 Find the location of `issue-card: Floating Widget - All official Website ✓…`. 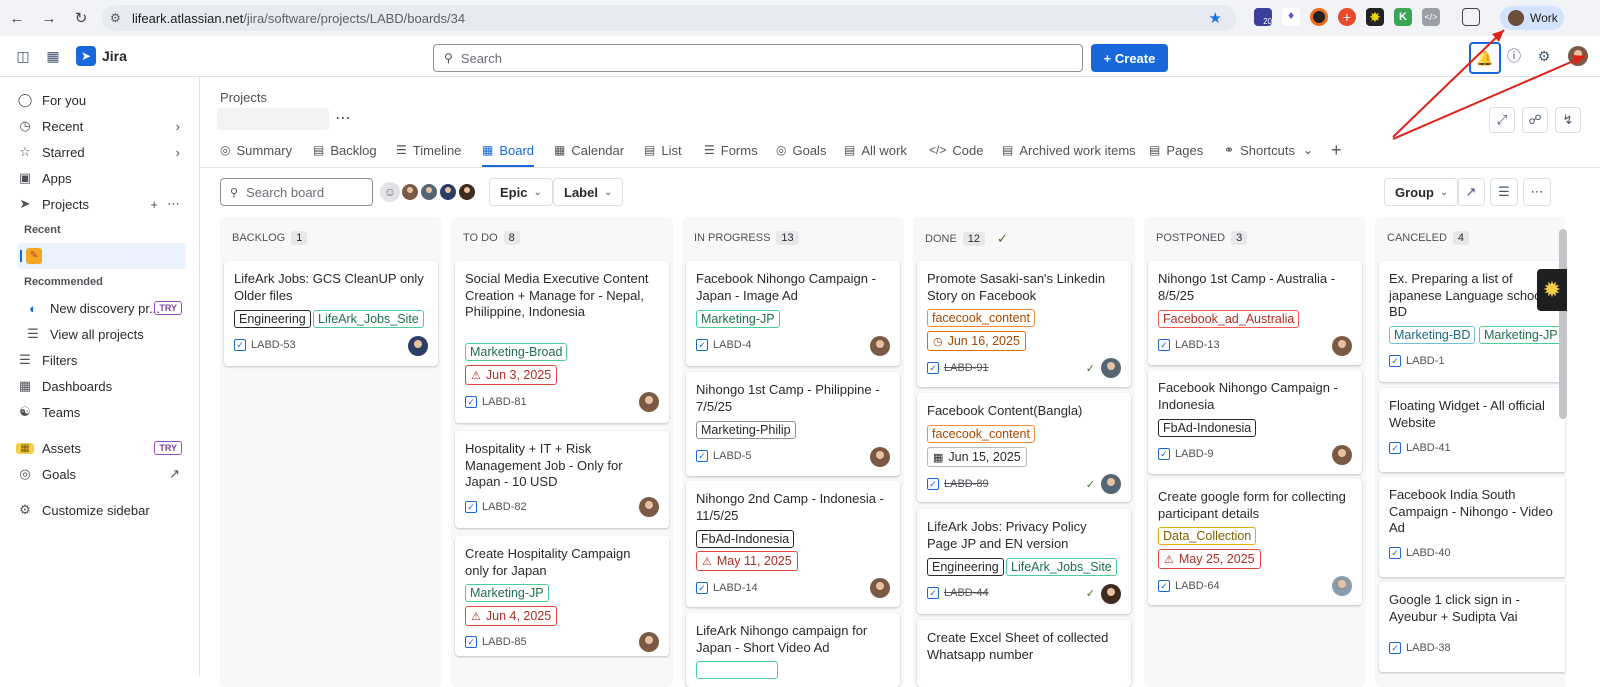

issue-card: Floating Widget - All official Website ✓… is located at coordinates (1472, 430).